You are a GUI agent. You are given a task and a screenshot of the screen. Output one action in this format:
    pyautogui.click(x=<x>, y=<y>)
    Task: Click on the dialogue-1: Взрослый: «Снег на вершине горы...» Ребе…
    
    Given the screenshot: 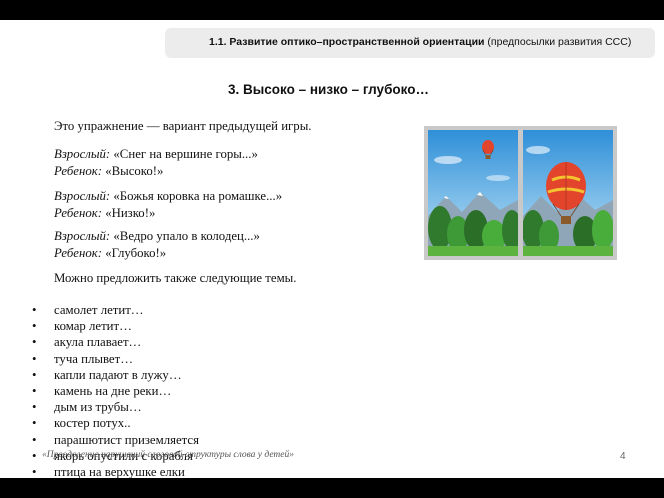 What is the action you would take?
    pyautogui.click(x=156, y=163)
    